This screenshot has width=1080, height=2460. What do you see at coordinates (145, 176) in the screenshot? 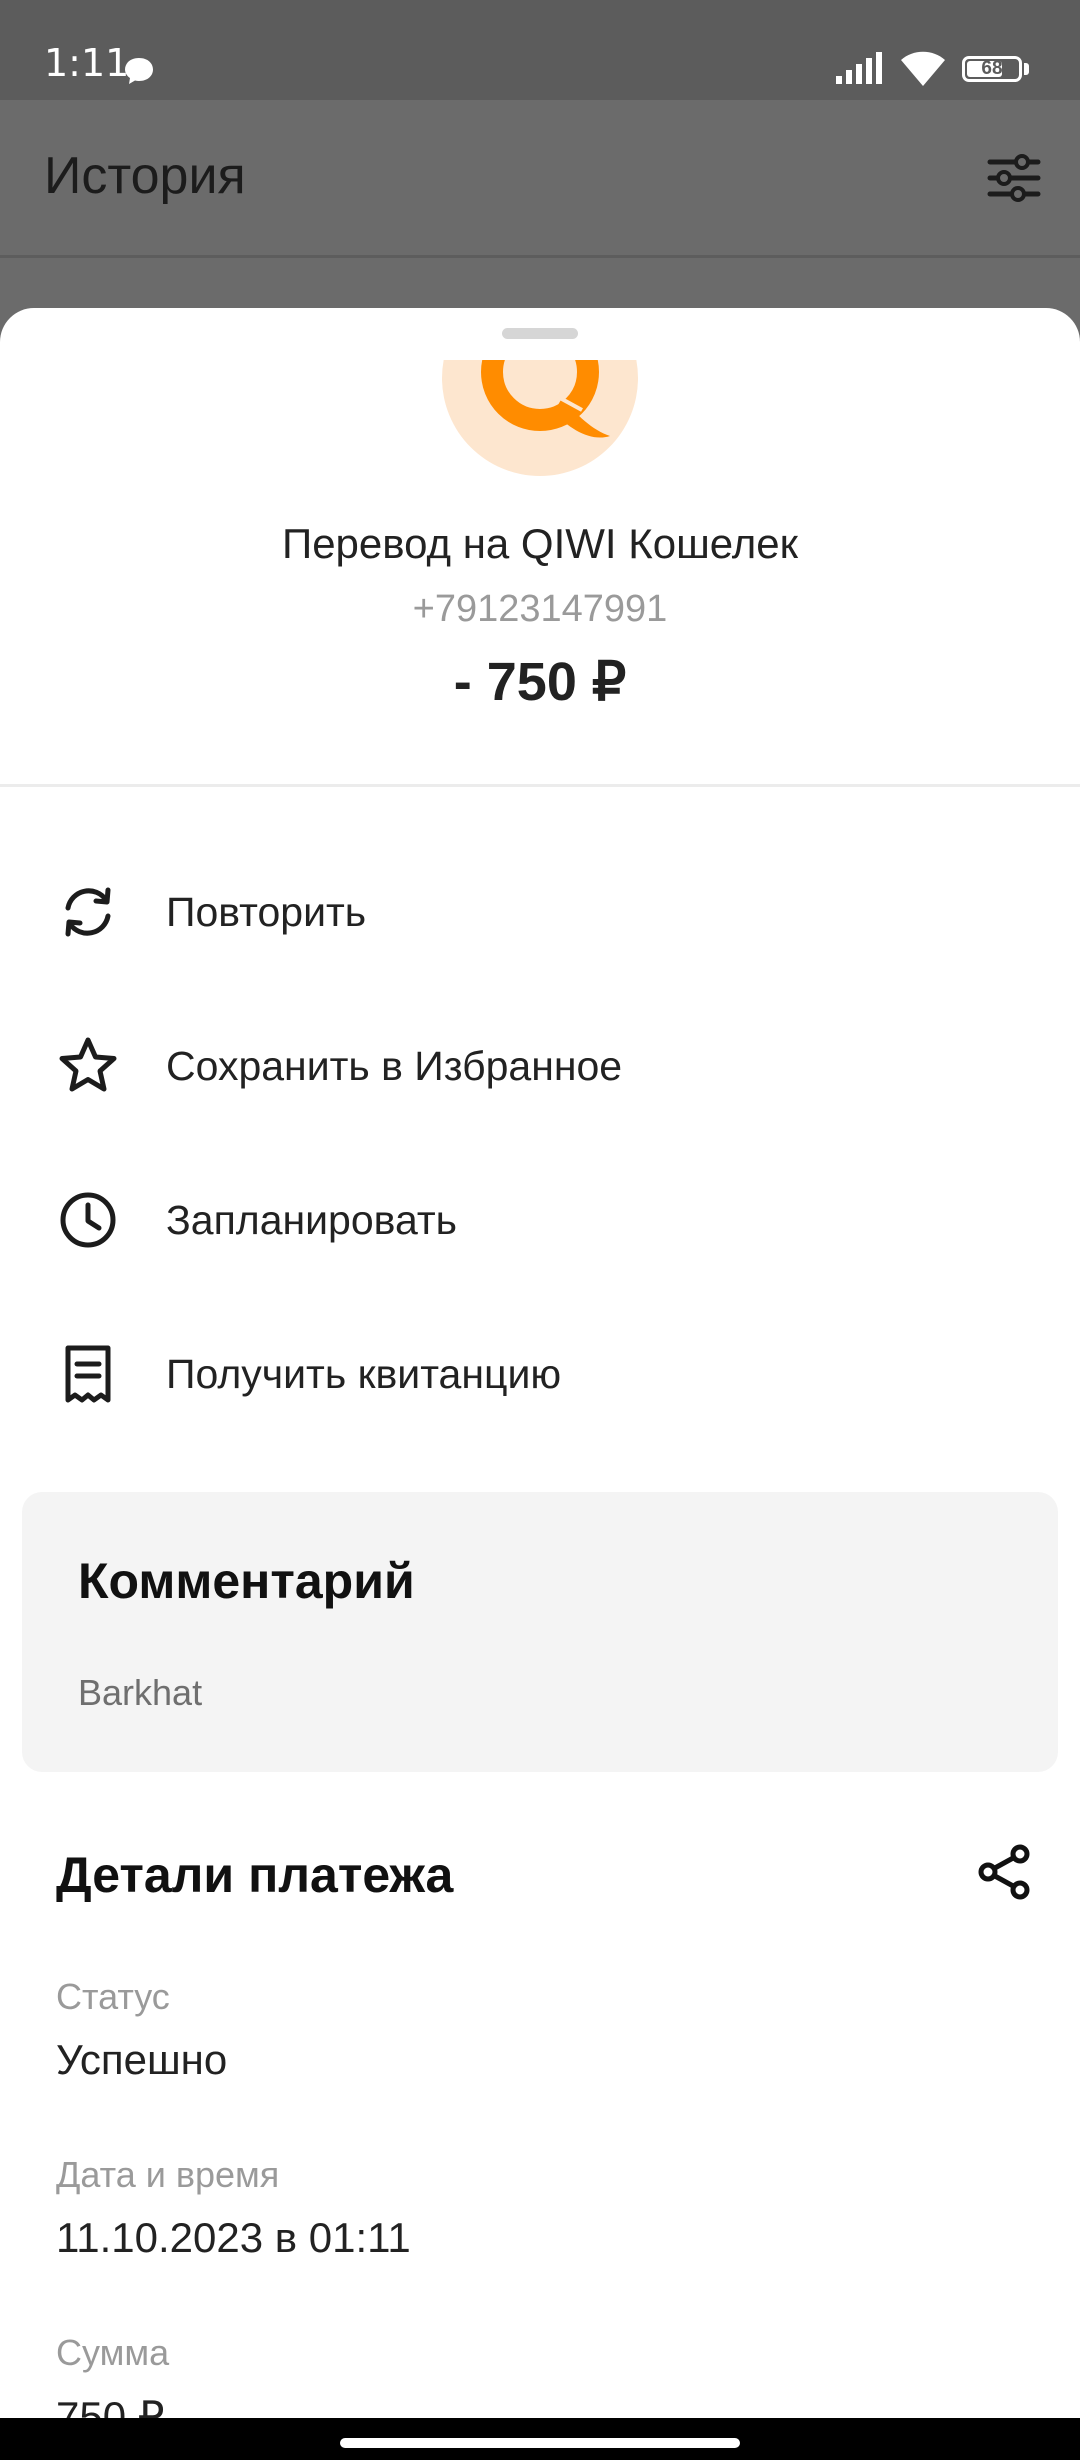
I see `page-title: История` at bounding box center [145, 176].